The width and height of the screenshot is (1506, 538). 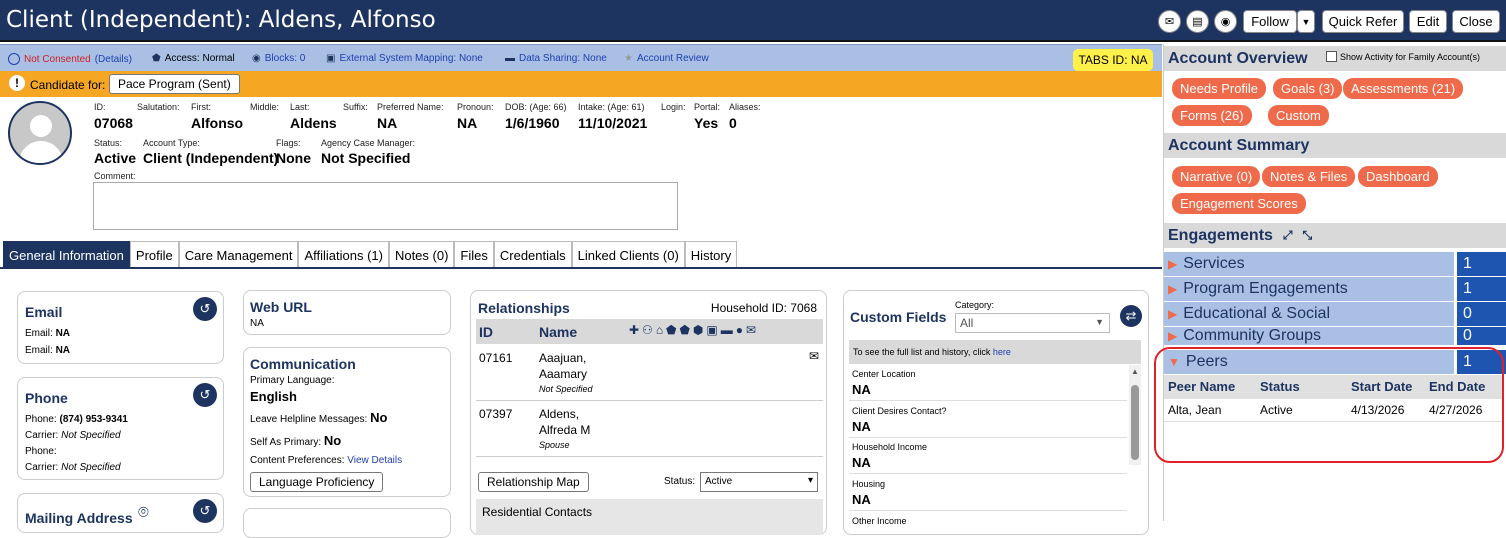 I want to click on envelope-icon: ✉, so click(x=814, y=356).